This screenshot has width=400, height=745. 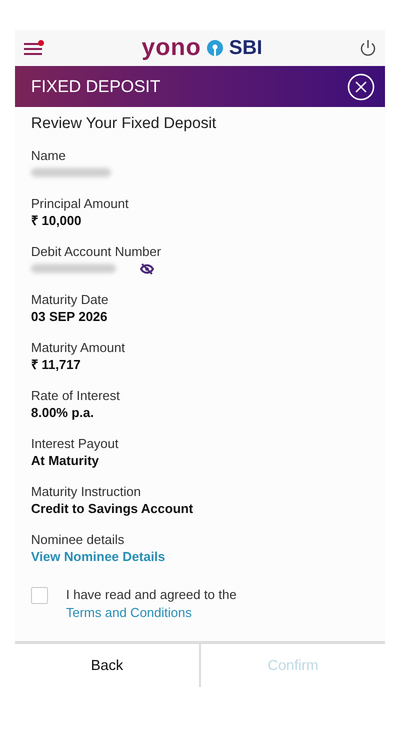 What do you see at coordinates (95, 86) in the screenshot?
I see `page-title: FIXED DEPOSIT` at bounding box center [95, 86].